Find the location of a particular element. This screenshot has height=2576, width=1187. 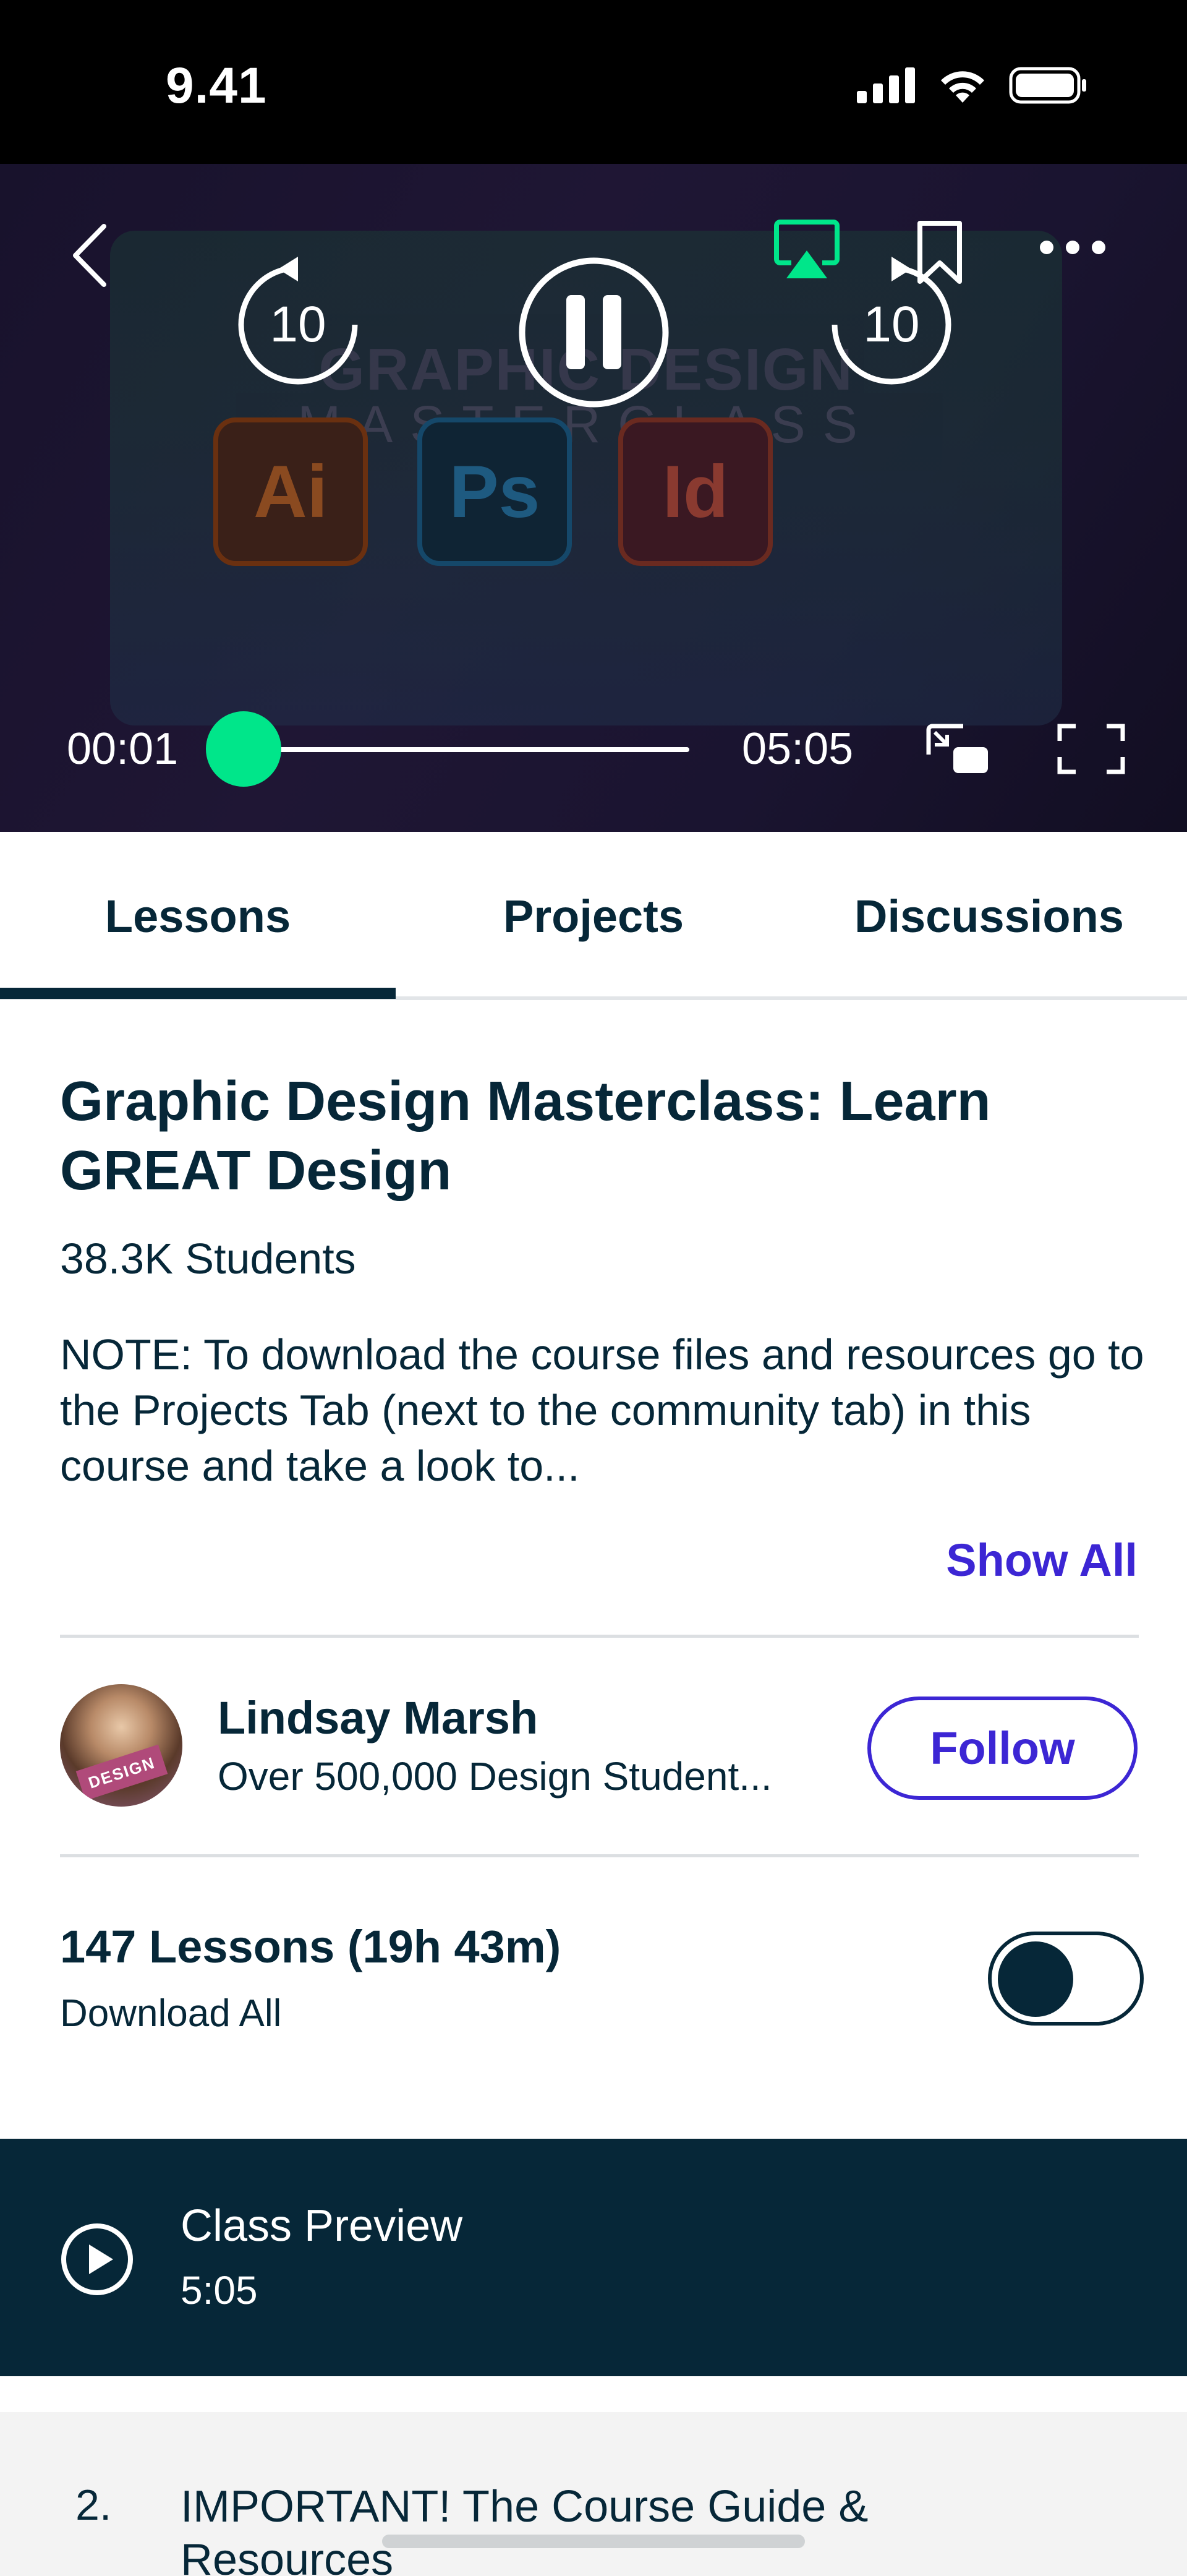

lessons-count: 147 Lessons (19h 43m) is located at coordinates (311, 1947).